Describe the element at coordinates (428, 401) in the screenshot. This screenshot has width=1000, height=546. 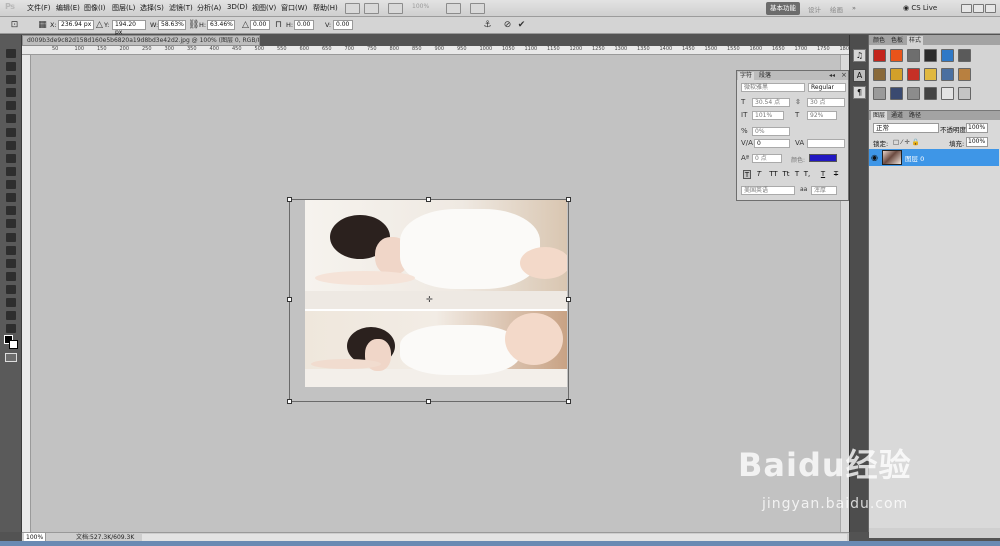
I see `transform-handle-b` at that location.